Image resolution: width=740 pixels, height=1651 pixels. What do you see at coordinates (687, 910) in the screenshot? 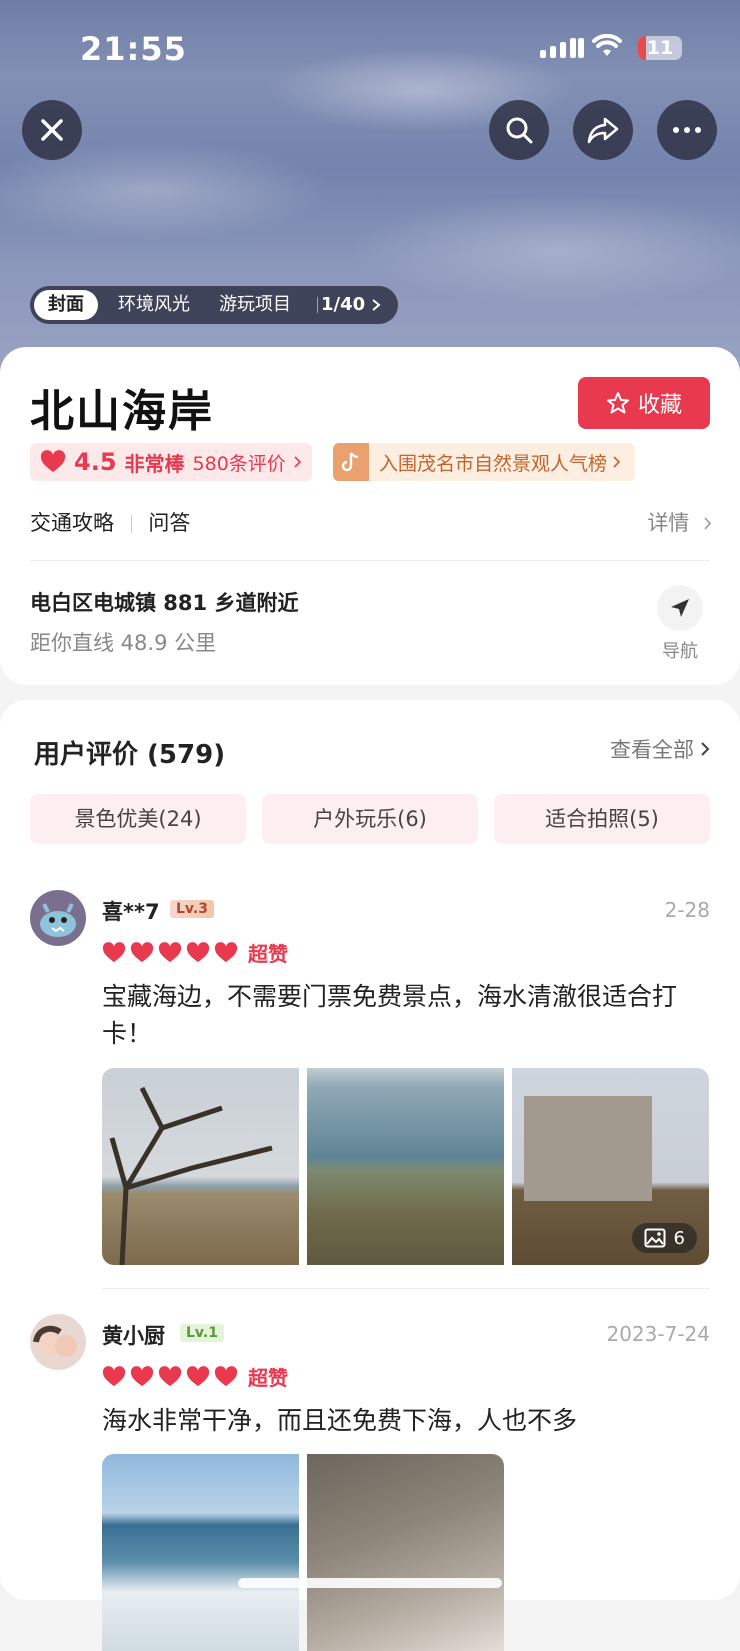
I see `review-date: 2-28` at bounding box center [687, 910].